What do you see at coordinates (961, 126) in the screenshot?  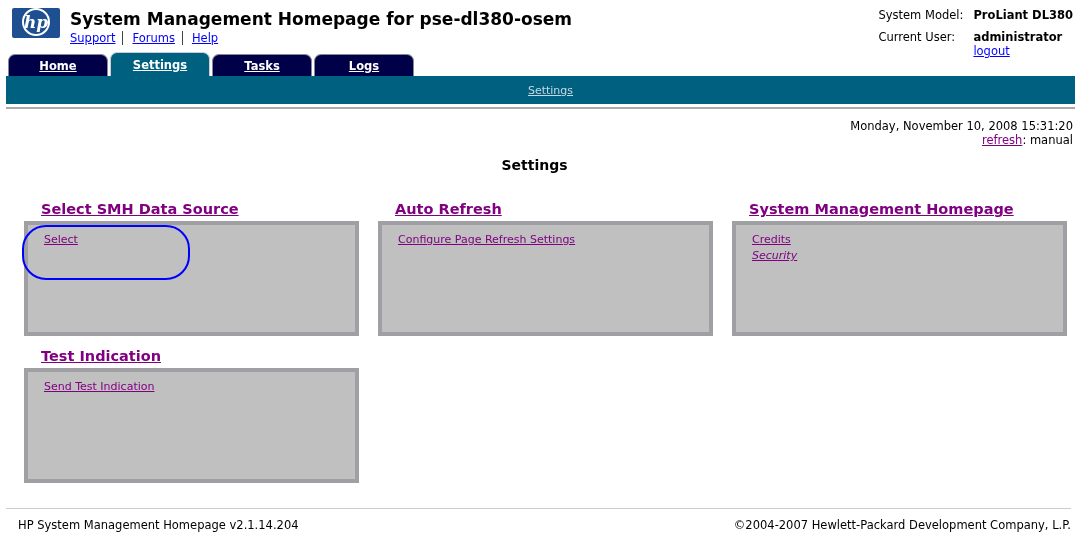 I see `timestamp: Monday, November 10, 2008 15:31:20` at bounding box center [961, 126].